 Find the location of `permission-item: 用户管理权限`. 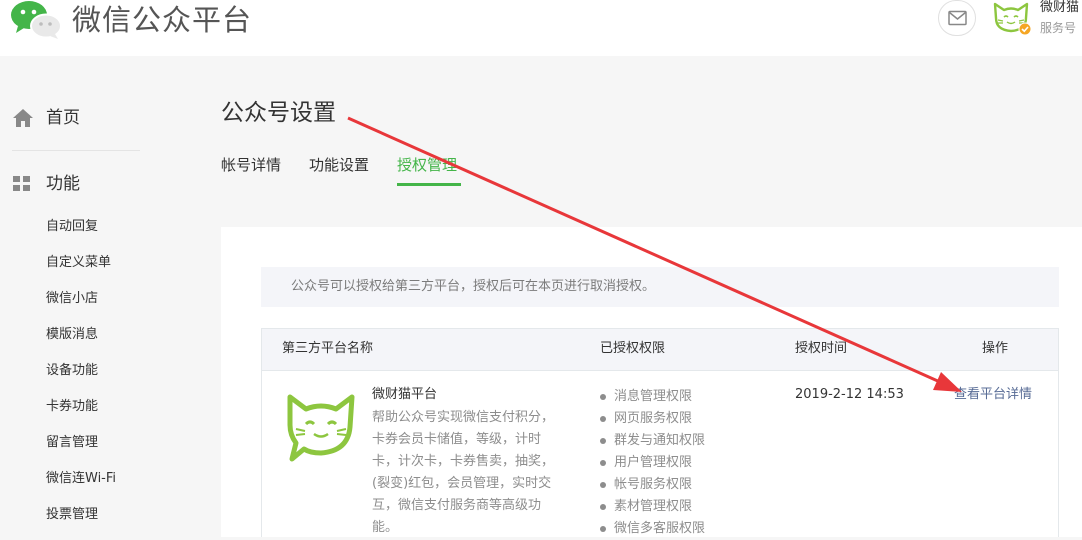

permission-item: 用户管理权限 is located at coordinates (652, 463).